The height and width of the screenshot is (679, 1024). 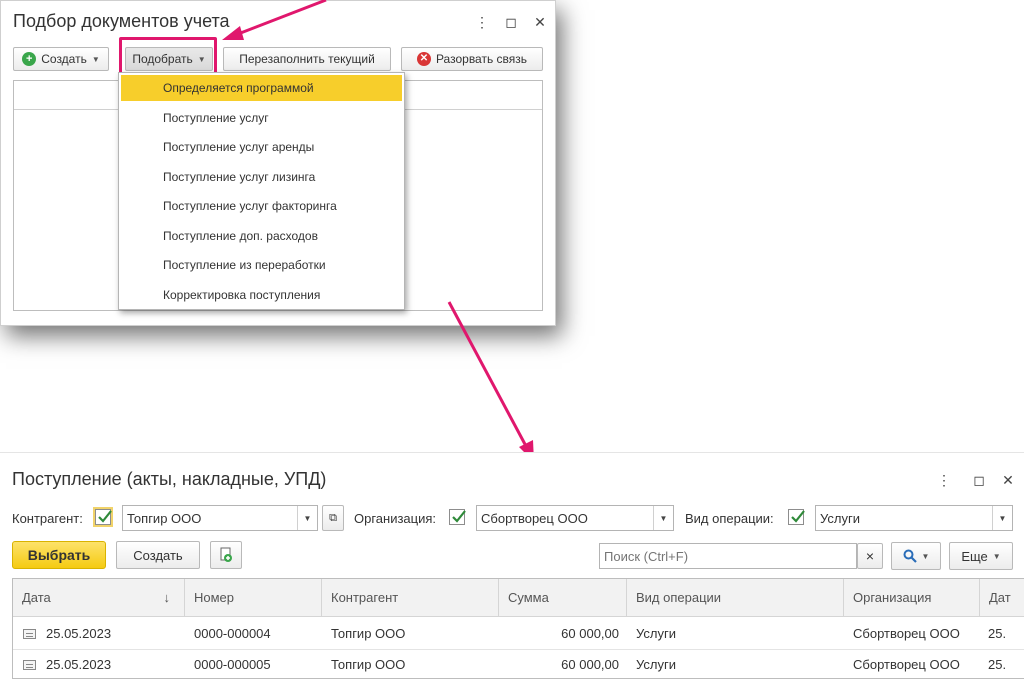 What do you see at coordinates (490, 381) in the screenshot?
I see `arrow-to-receipts-window` at bounding box center [490, 381].